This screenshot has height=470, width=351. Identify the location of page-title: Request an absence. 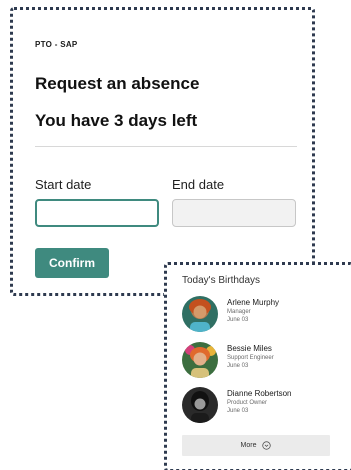
(117, 83).